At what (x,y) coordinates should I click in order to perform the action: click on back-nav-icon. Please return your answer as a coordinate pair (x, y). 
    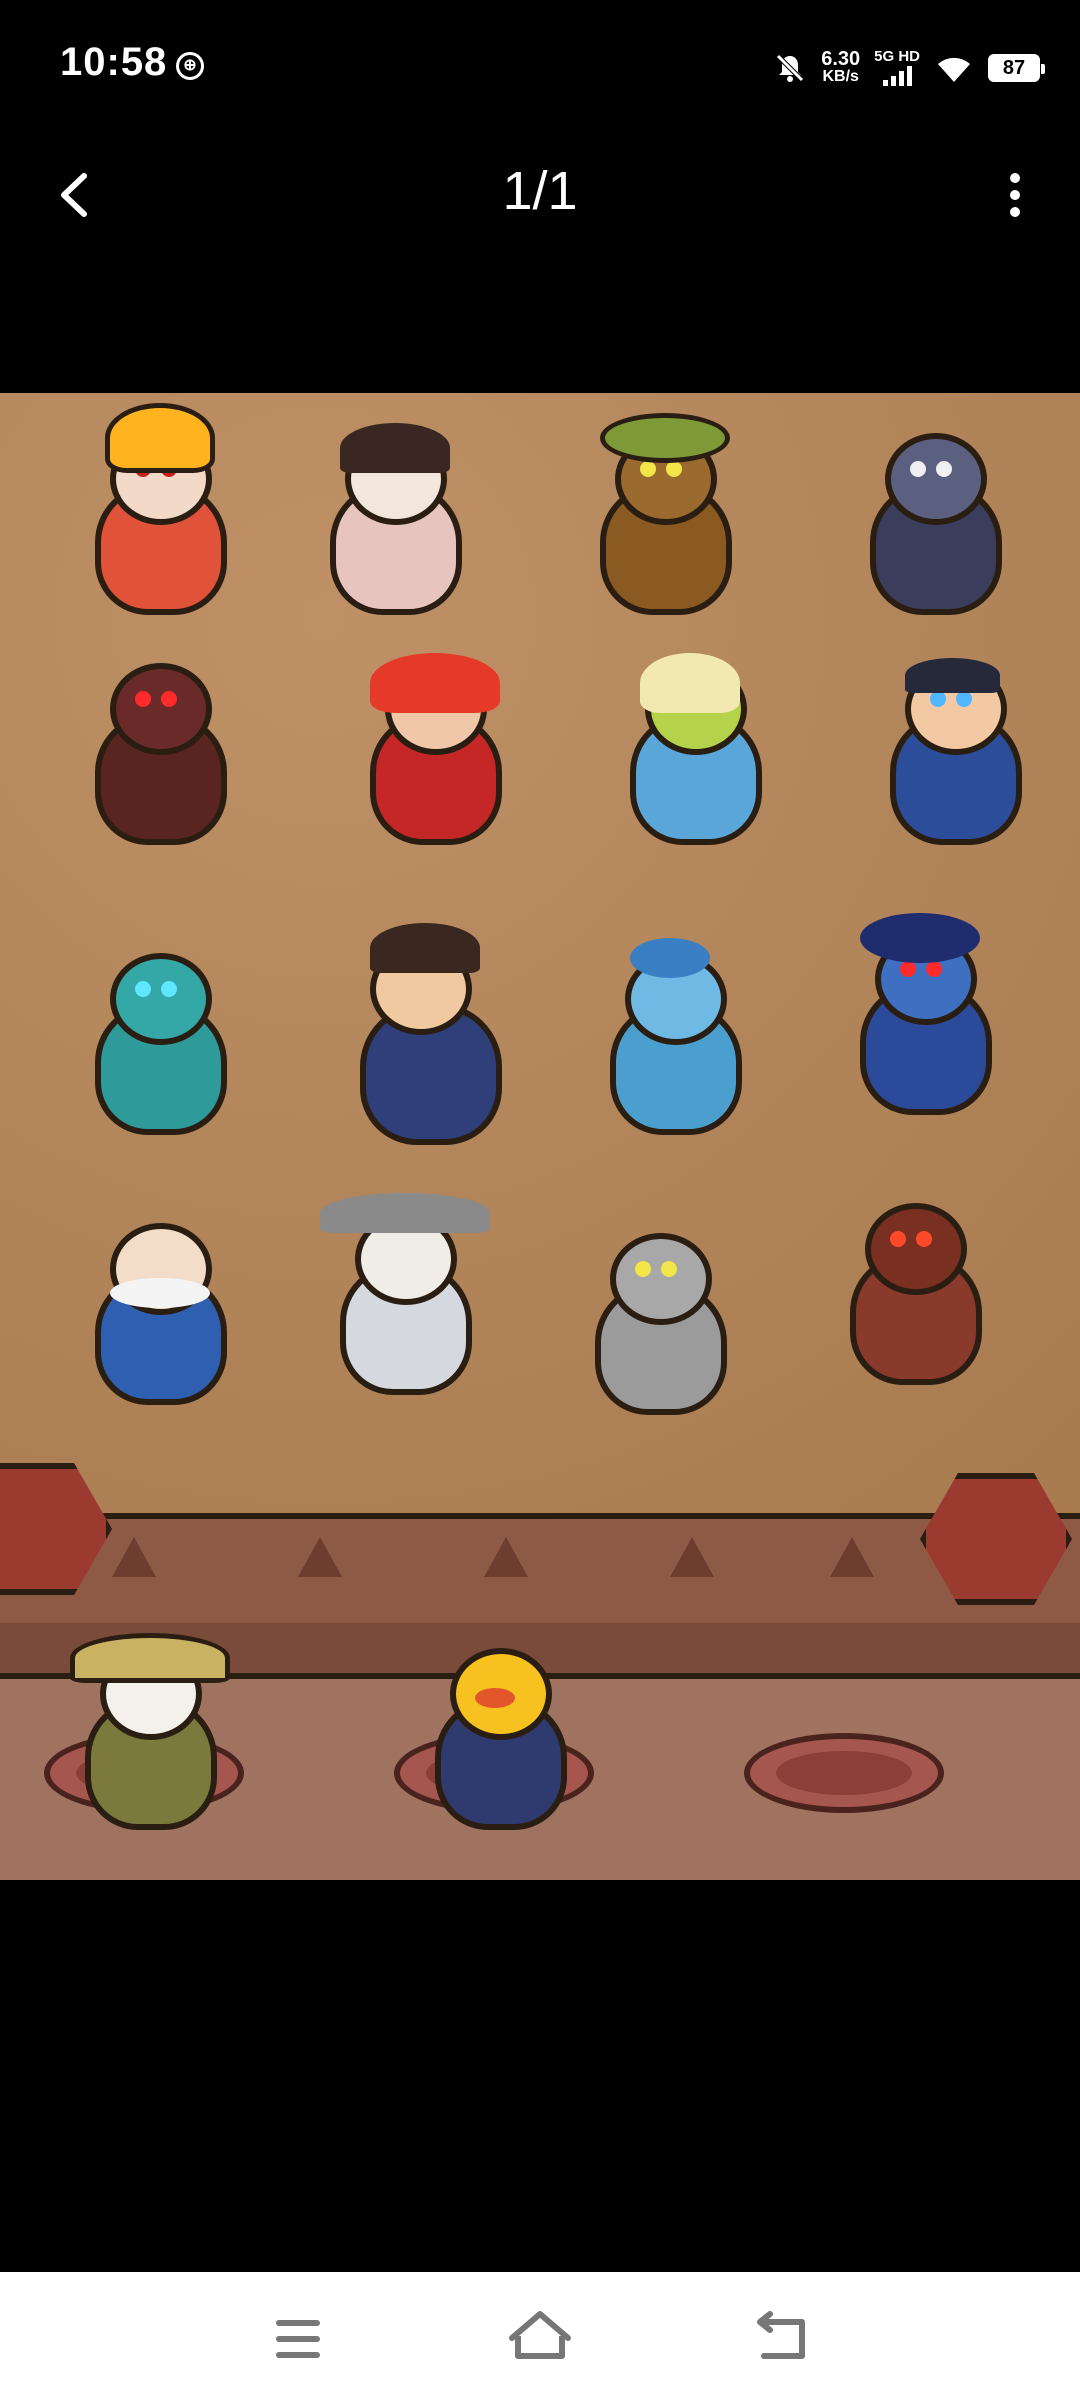
    Looking at the image, I should click on (782, 2337).